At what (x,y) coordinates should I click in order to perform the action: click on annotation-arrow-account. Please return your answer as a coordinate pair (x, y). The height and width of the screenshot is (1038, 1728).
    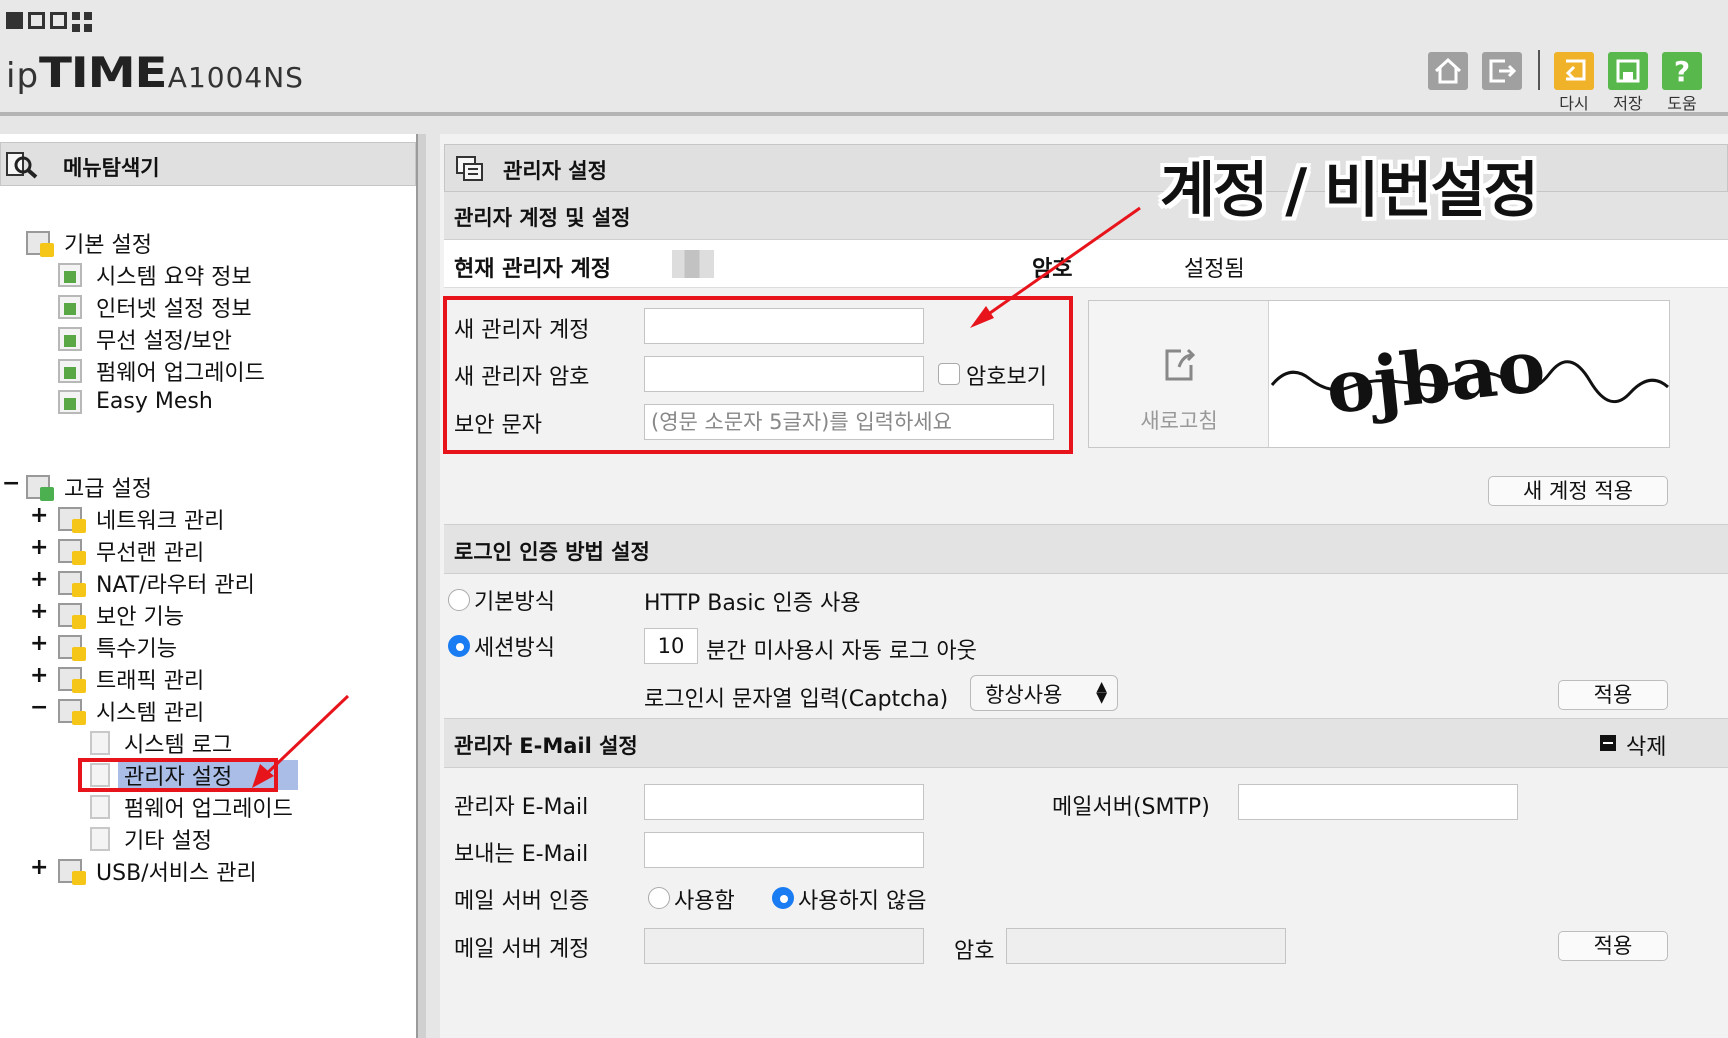
    Looking at the image, I should click on (1060, 264).